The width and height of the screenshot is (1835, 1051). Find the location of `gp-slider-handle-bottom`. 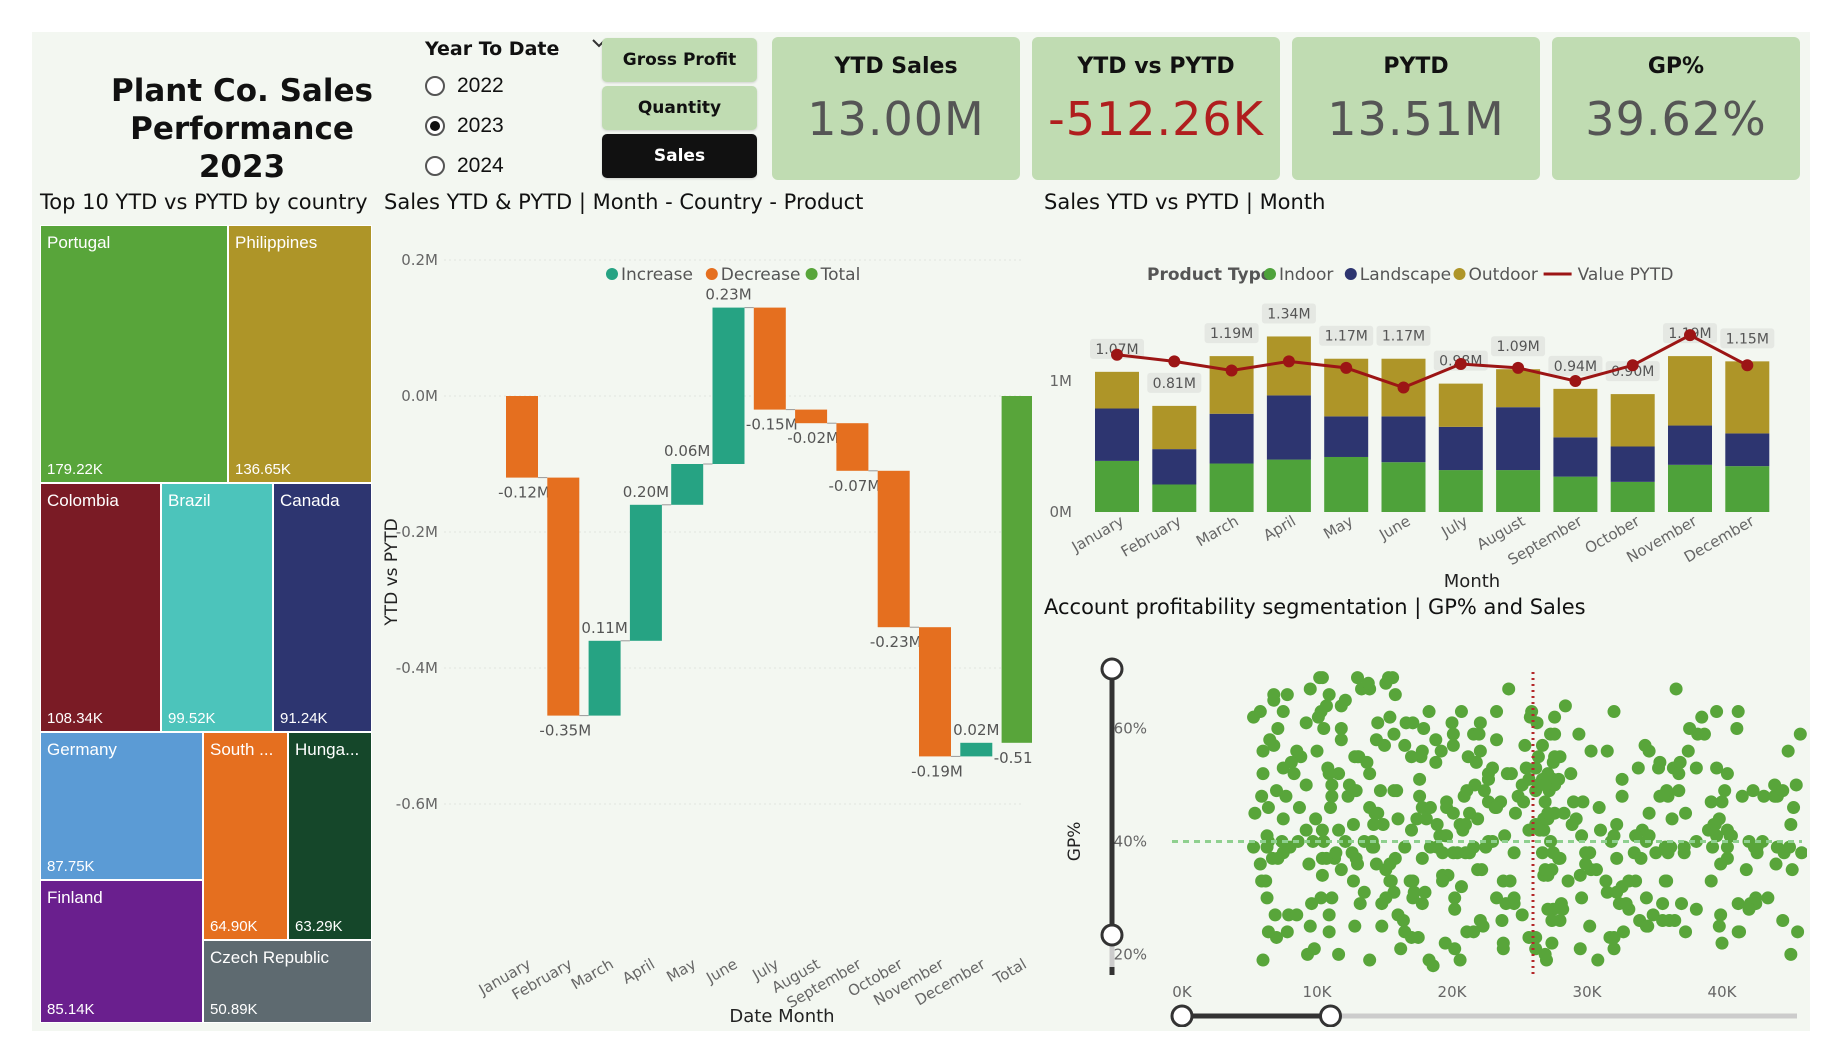

gp-slider-handle-bottom is located at coordinates (1112, 935).